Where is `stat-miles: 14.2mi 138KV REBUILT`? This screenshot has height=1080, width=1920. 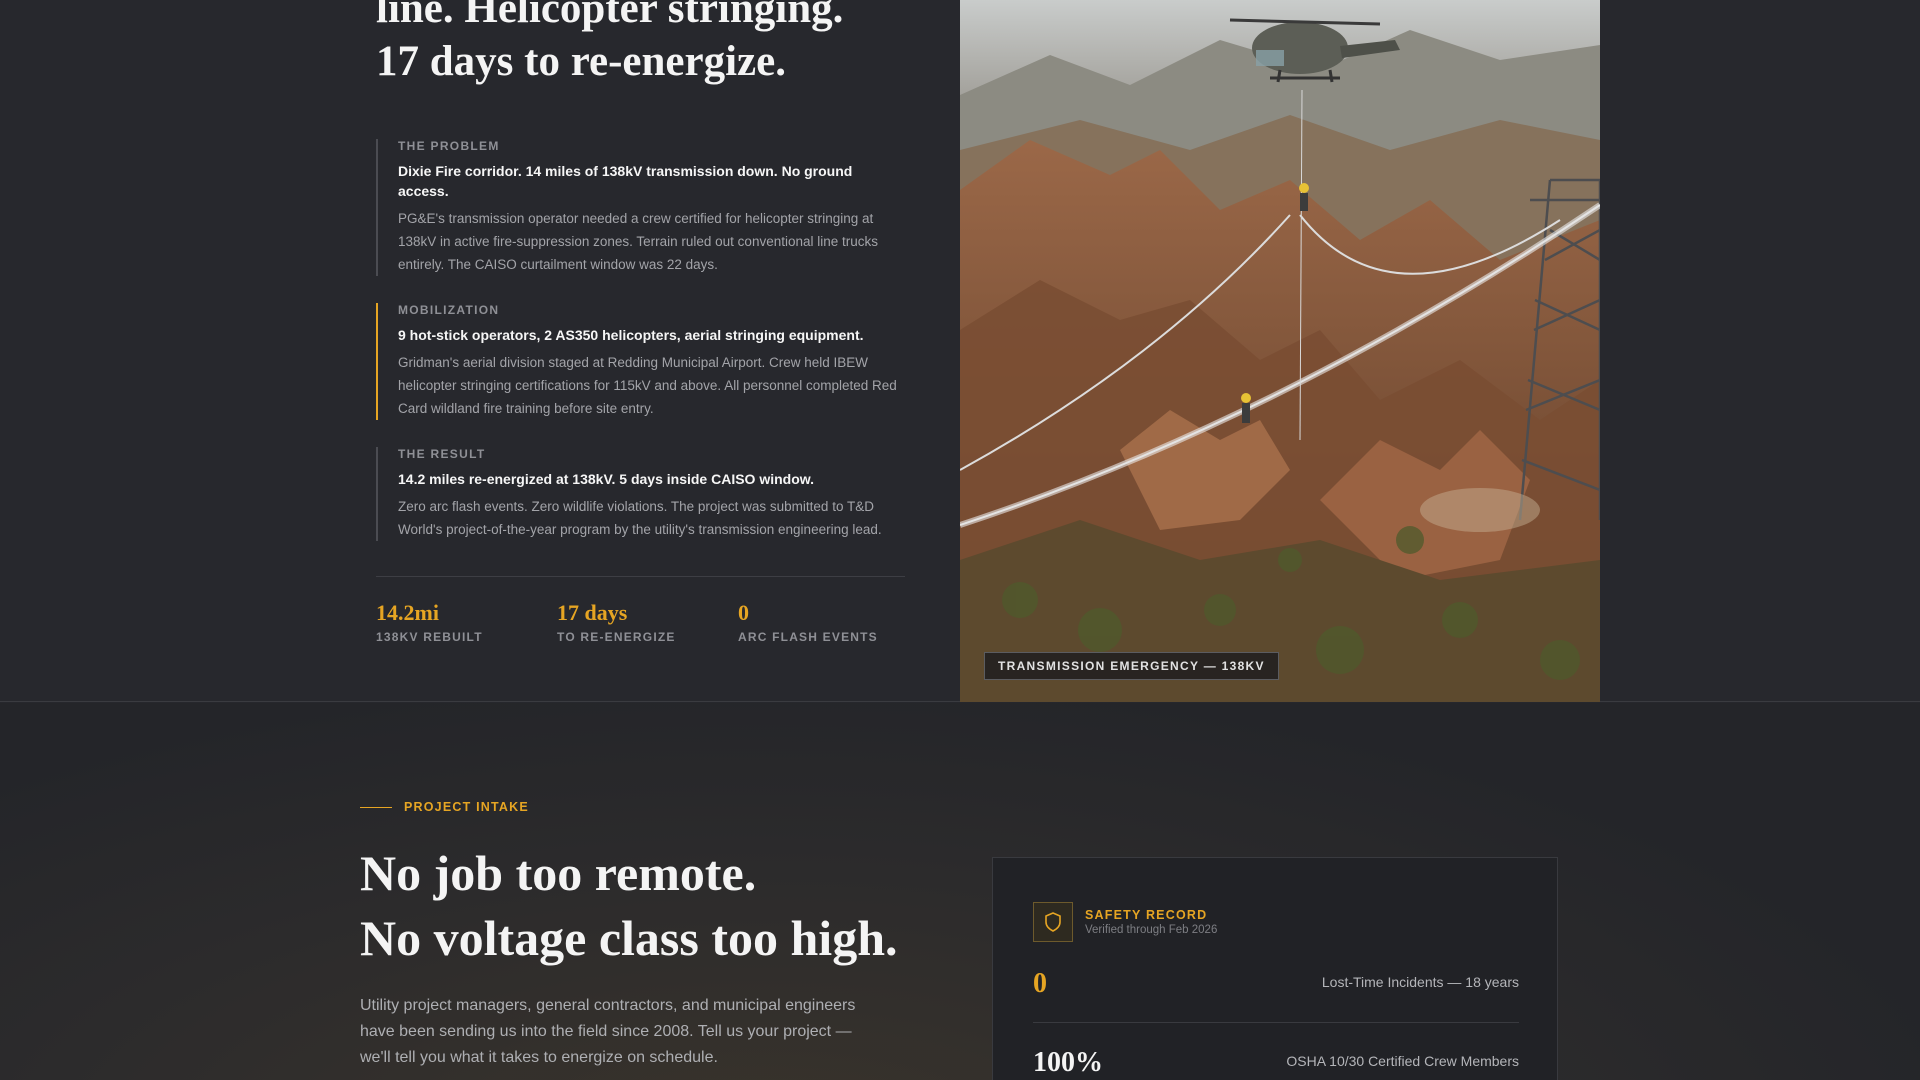
stat-miles: 14.2mi 138KV REBUILT is located at coordinates (429, 622).